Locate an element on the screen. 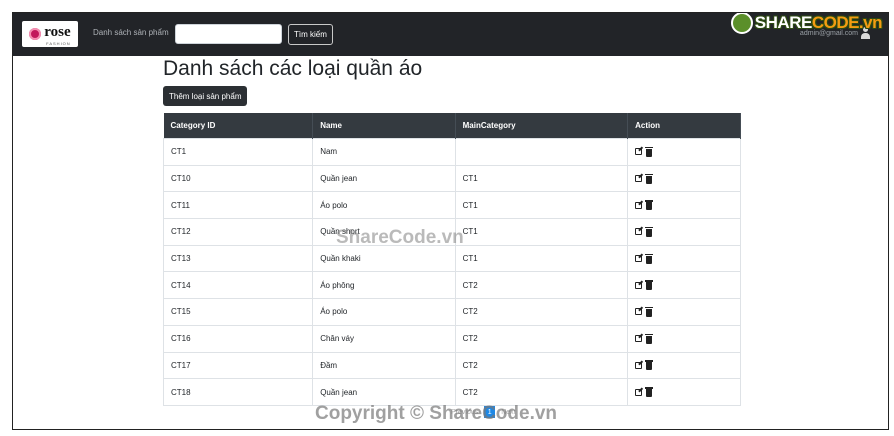 This screenshot has height=436, width=894. table-row: CT16 Chân váy CT2 is located at coordinates (451, 338).